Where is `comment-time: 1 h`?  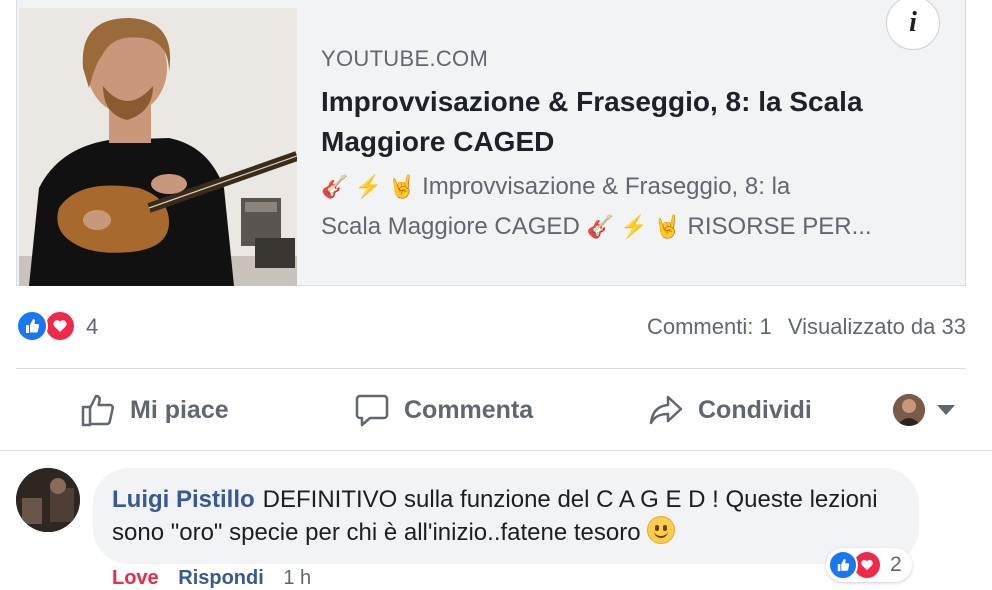 comment-time: 1 h is located at coordinates (297, 578).